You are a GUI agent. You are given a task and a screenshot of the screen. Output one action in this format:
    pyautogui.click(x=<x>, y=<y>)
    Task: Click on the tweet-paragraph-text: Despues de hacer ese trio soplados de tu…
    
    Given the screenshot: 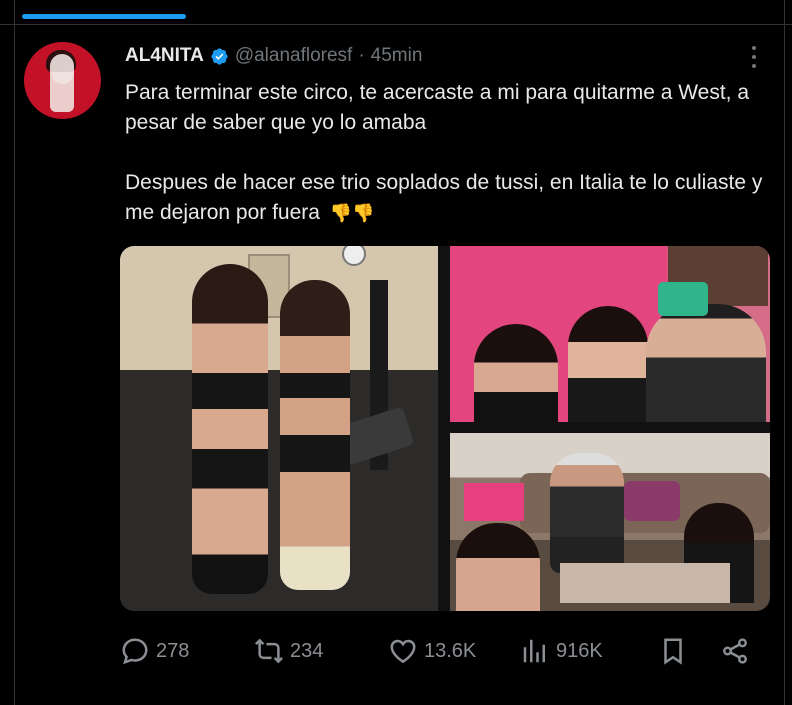 What is the action you would take?
    pyautogui.click(x=444, y=197)
    